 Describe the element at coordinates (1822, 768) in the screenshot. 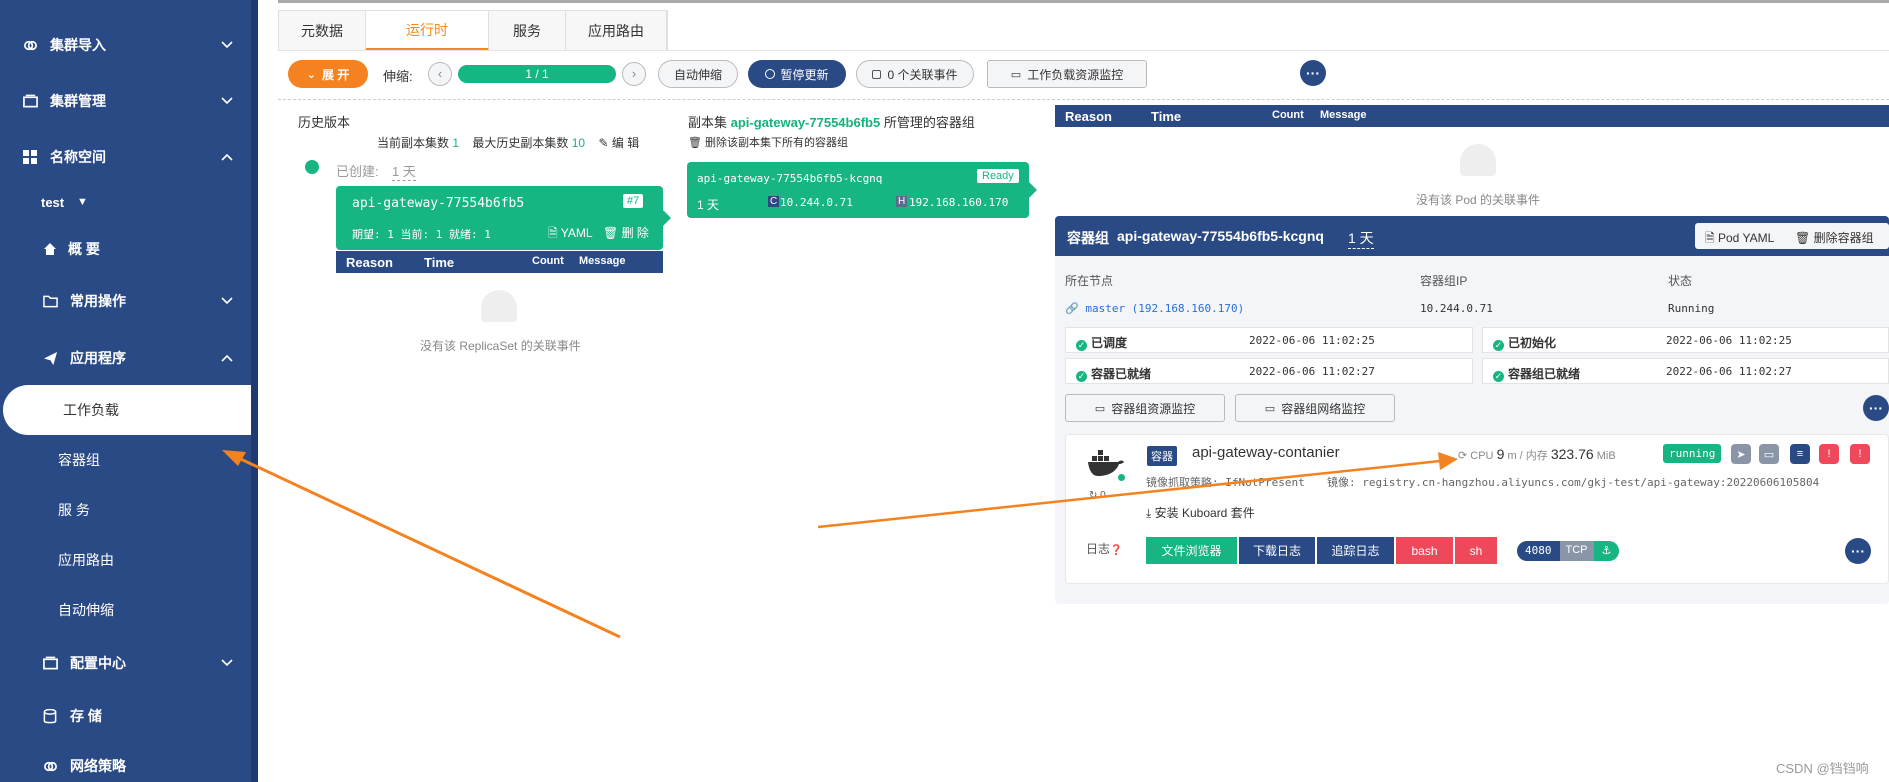

I see `watermark: CSDN @铛铛响` at that location.